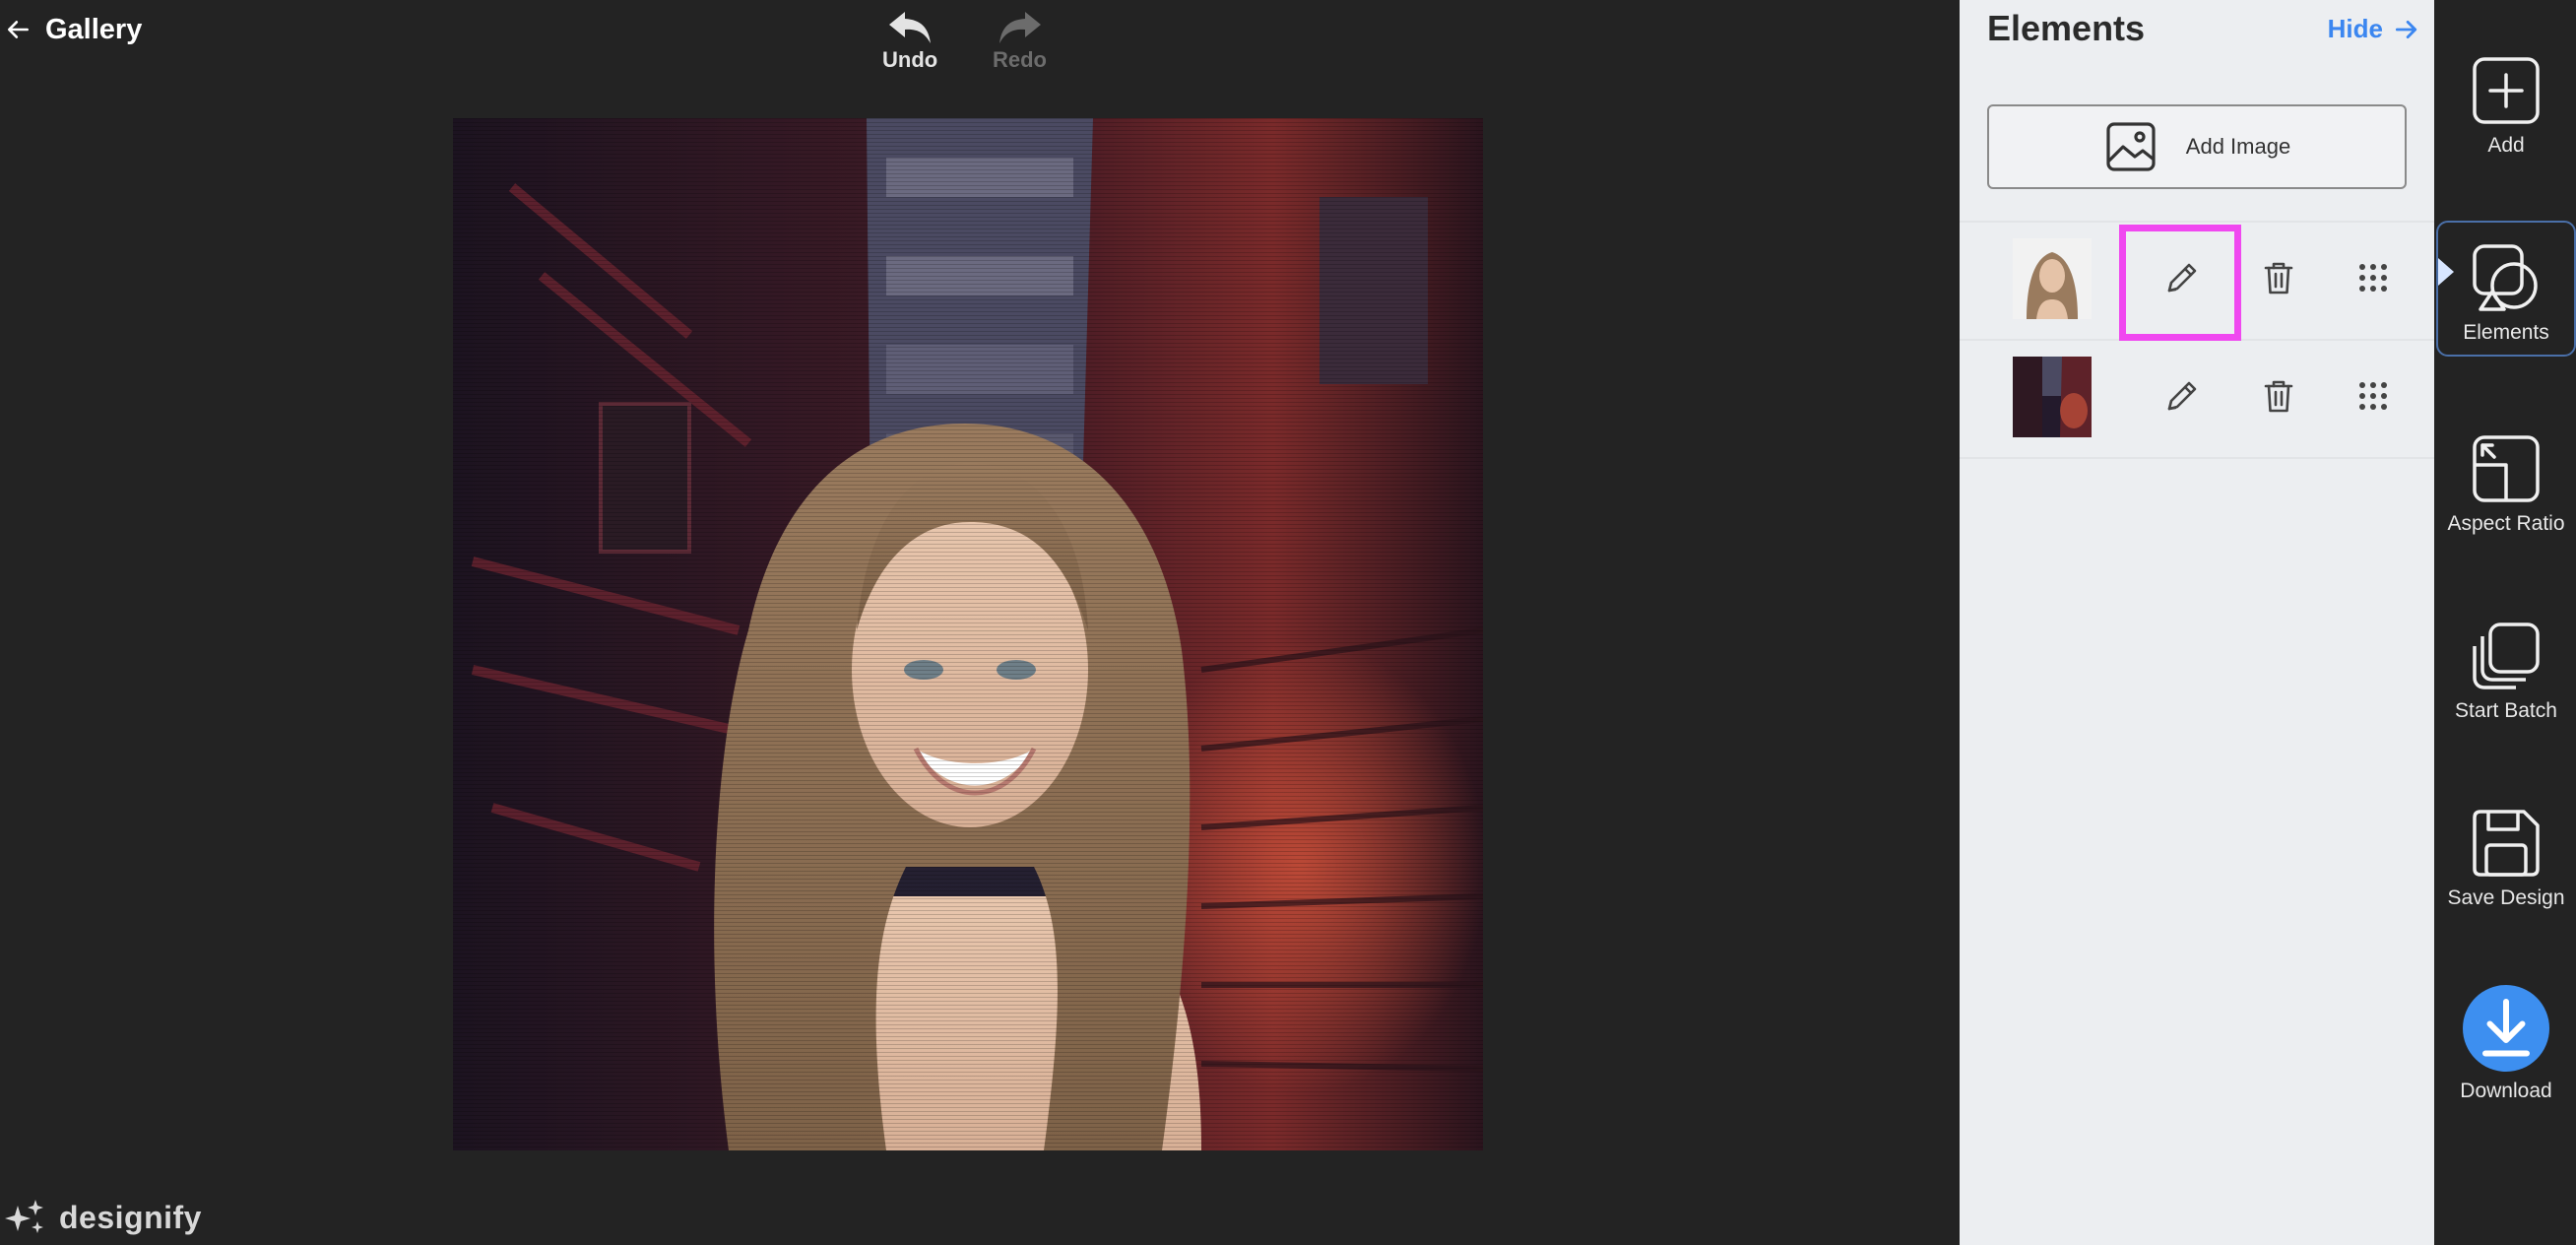 Image resolution: width=2576 pixels, height=1245 pixels. I want to click on undo-label: Undo, so click(910, 60).